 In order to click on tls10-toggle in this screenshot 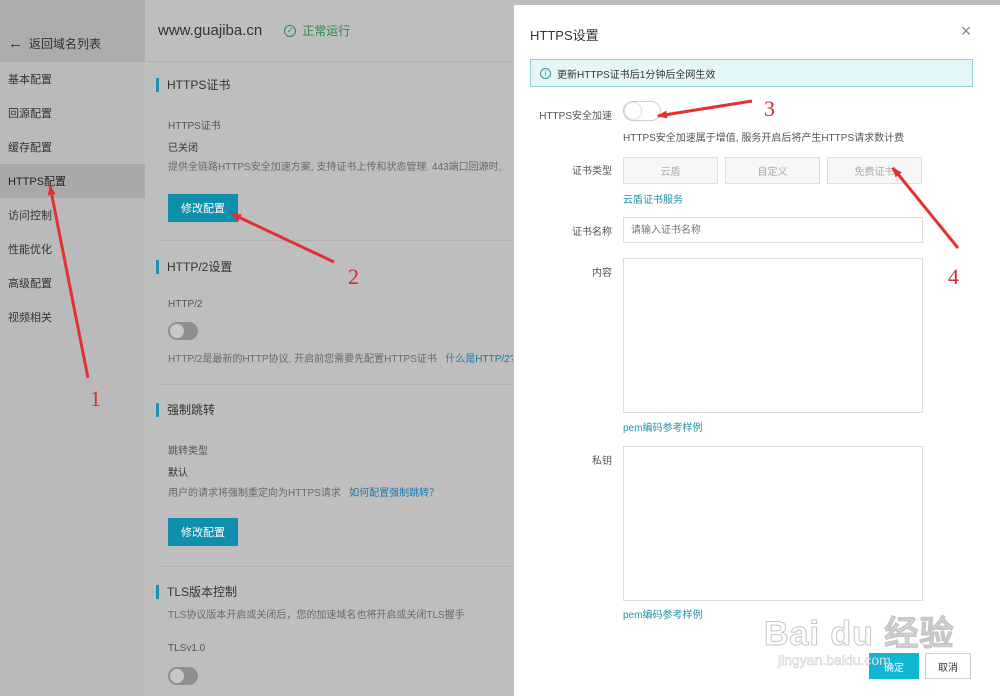, I will do `click(183, 676)`.